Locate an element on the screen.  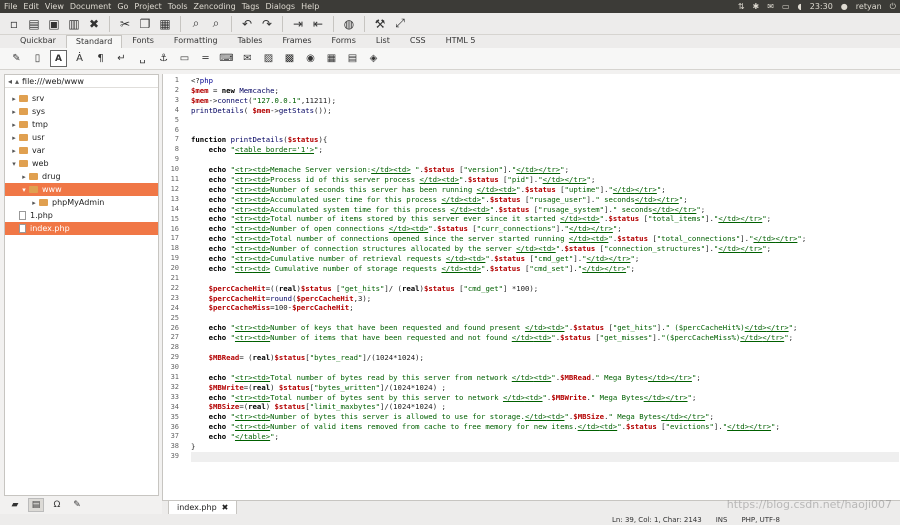
tab-formatting: Formatting is located at coordinates (196, 41).